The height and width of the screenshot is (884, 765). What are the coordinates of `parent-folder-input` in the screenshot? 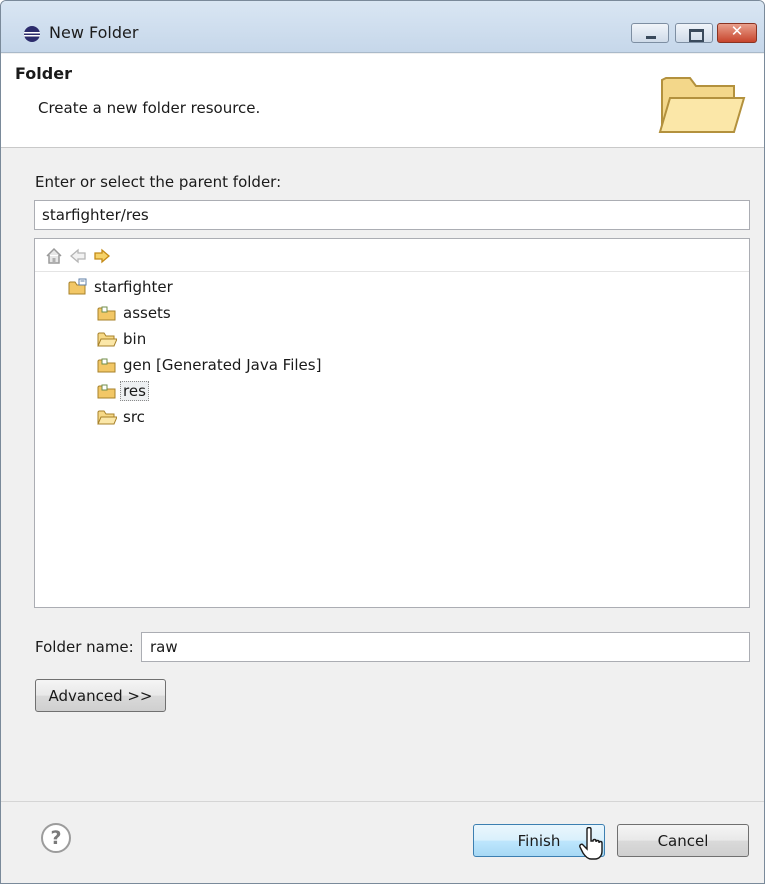 It's located at (392, 215).